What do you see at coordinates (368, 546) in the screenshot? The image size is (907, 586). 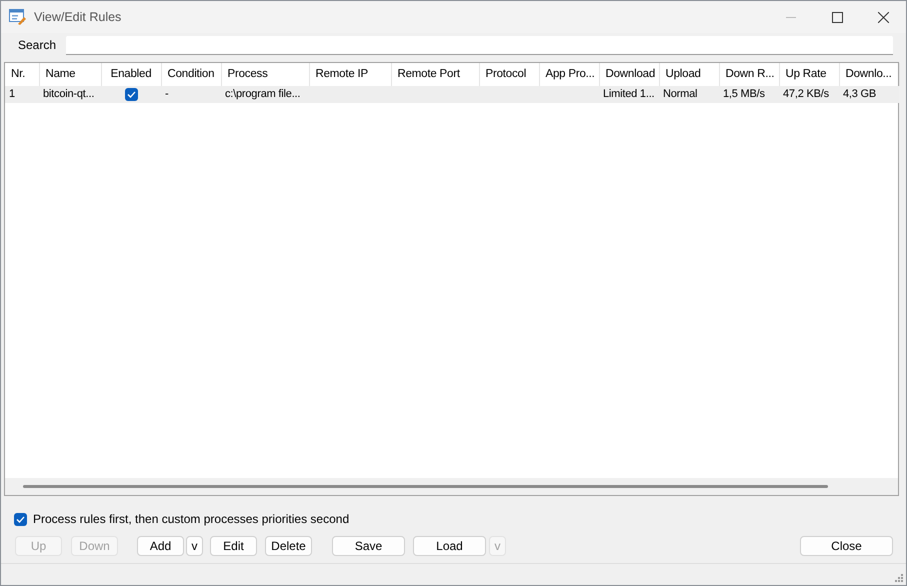 I see `button: Save` at bounding box center [368, 546].